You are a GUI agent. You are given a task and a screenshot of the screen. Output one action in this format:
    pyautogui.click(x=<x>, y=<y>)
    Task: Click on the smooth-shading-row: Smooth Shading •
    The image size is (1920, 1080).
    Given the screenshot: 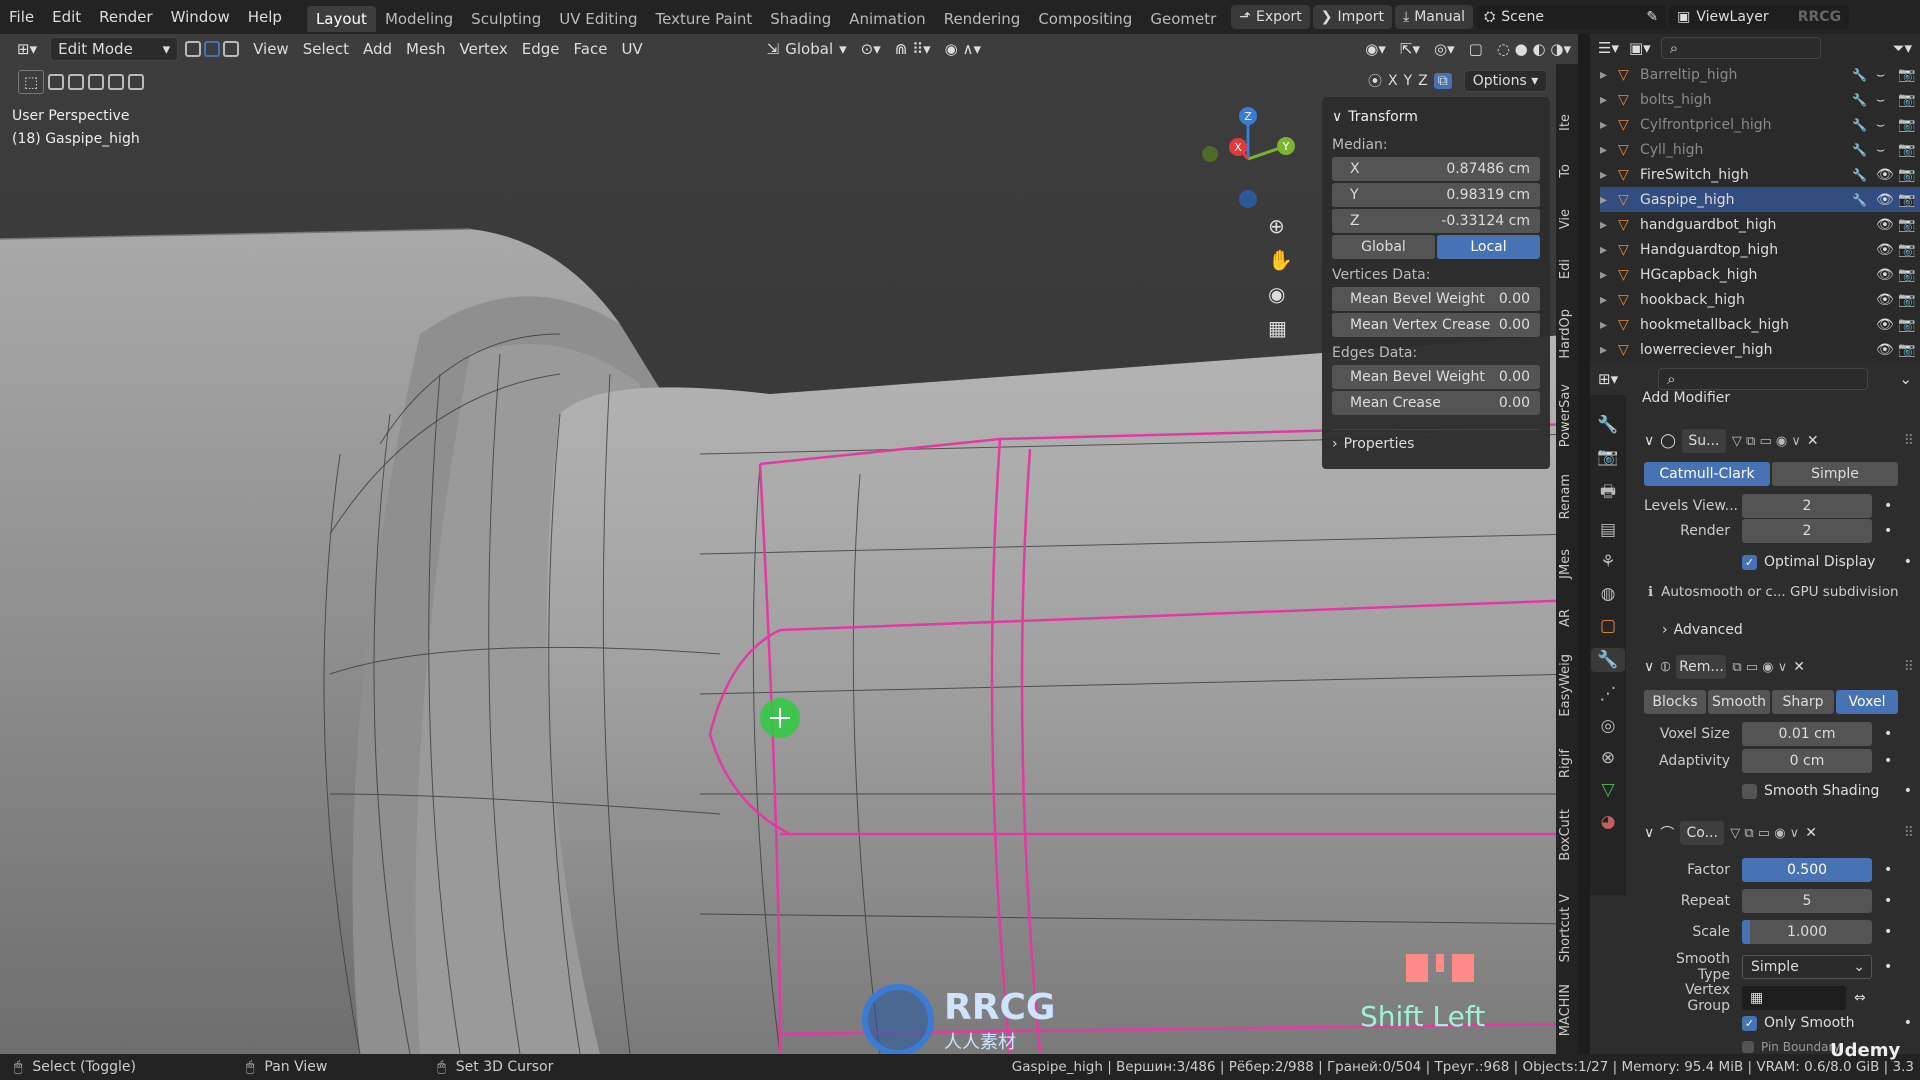 What is the action you would take?
    pyautogui.click(x=1827, y=791)
    